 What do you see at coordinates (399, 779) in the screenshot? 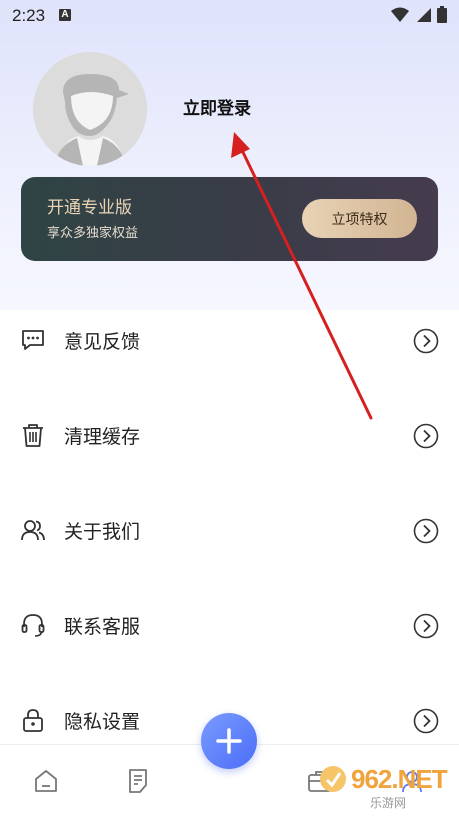
I see `watermark-brand: 962.NET` at bounding box center [399, 779].